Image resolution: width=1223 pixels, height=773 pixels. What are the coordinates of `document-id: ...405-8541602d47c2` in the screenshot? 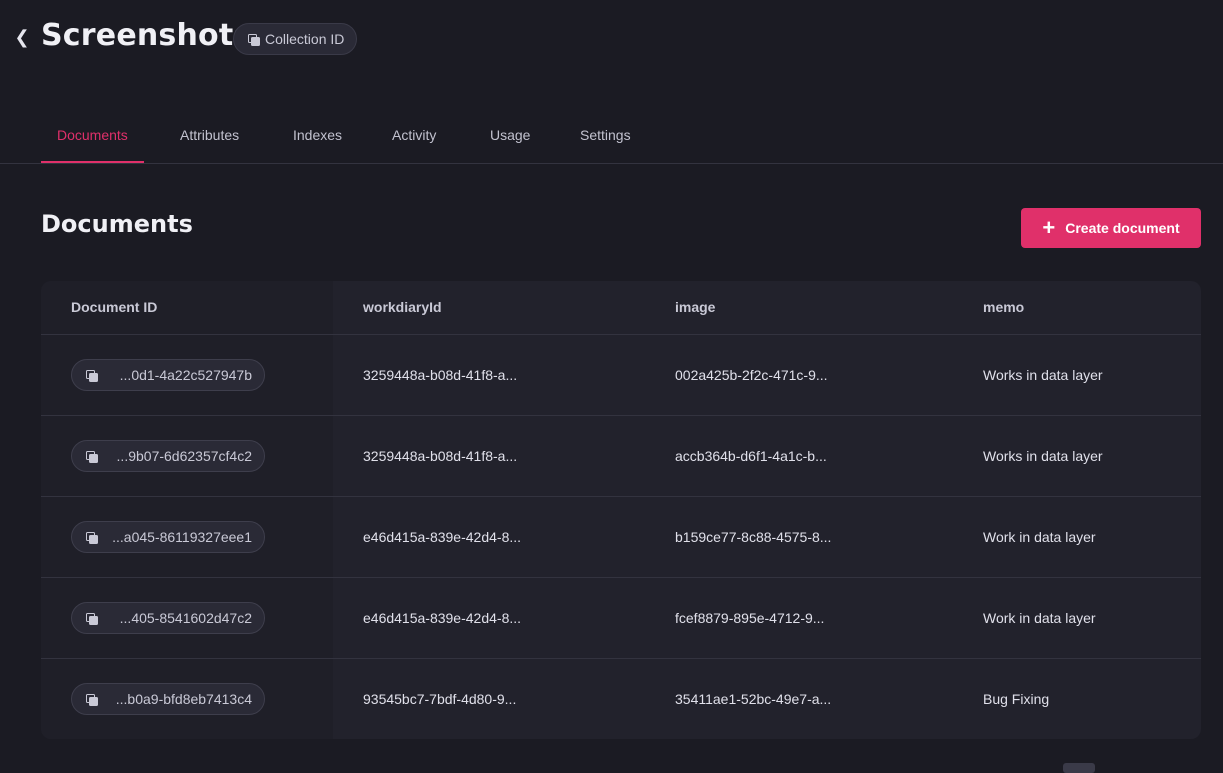 It's located at (185, 618).